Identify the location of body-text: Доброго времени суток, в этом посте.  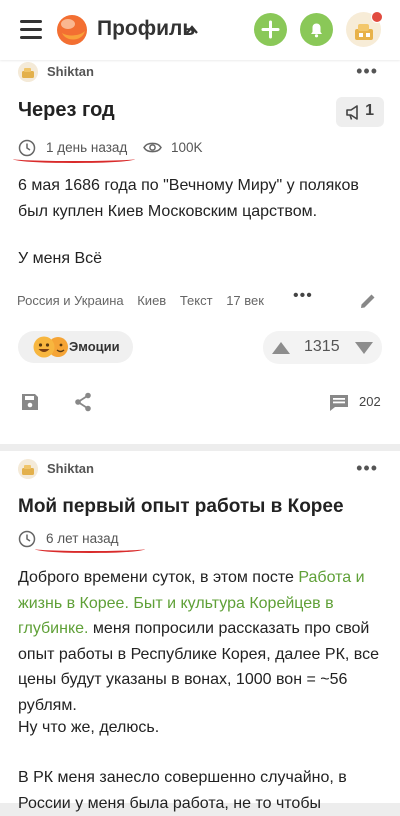
(158, 577).